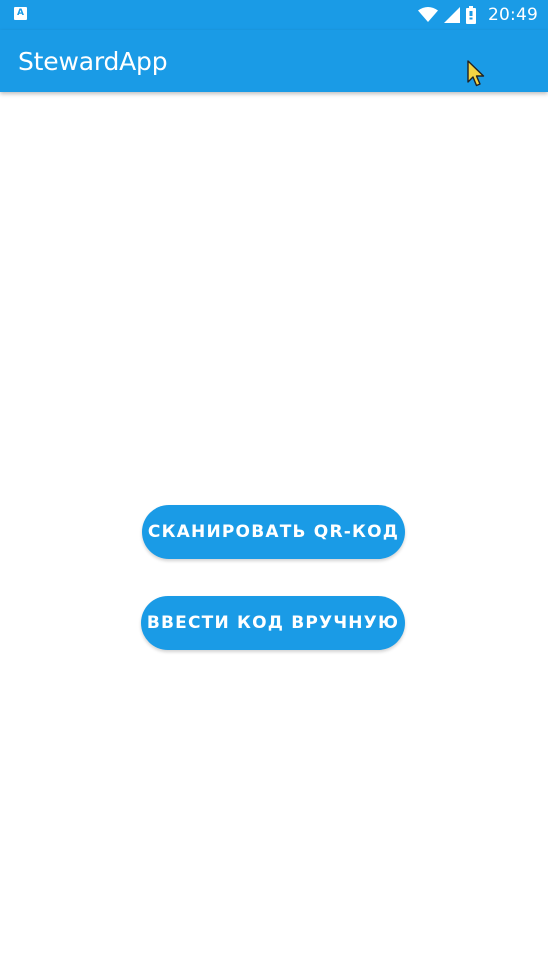  Describe the element at coordinates (513, 15) in the screenshot. I see `status-time: 20:49` at that location.